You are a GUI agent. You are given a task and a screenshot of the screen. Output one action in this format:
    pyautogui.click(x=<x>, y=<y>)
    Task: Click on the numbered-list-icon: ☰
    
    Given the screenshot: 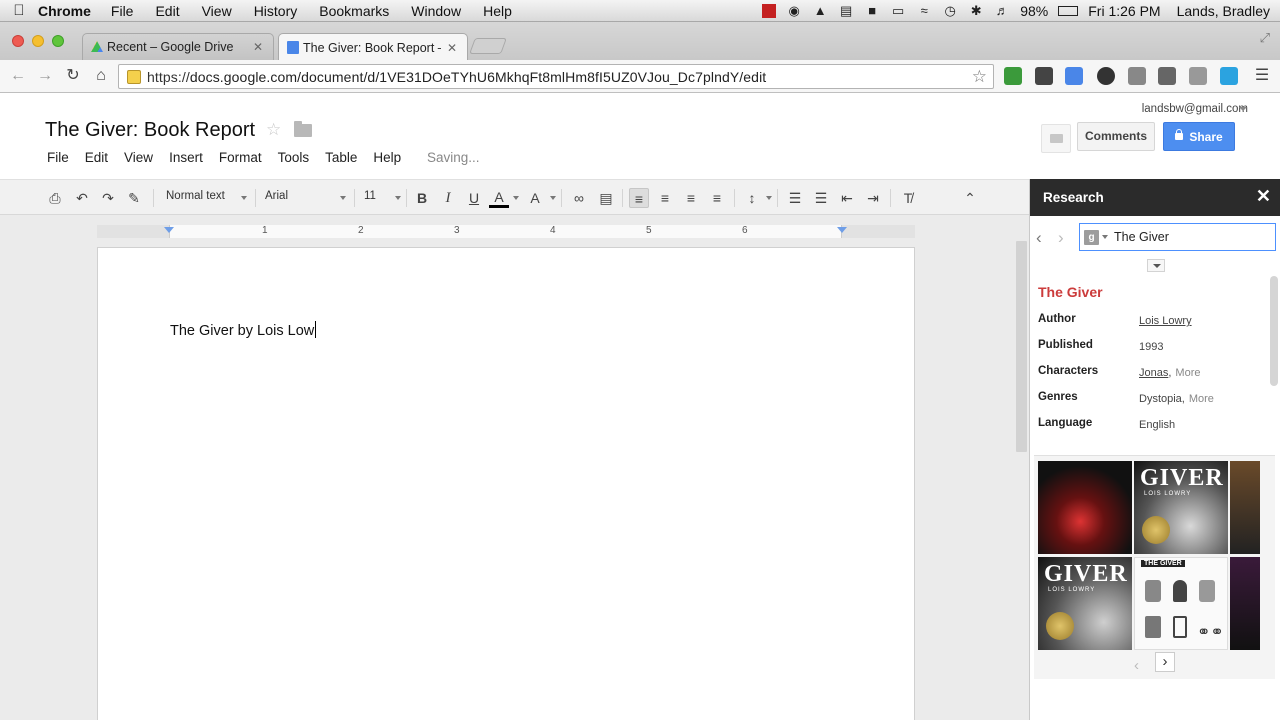 What is the action you would take?
    pyautogui.click(x=795, y=198)
    